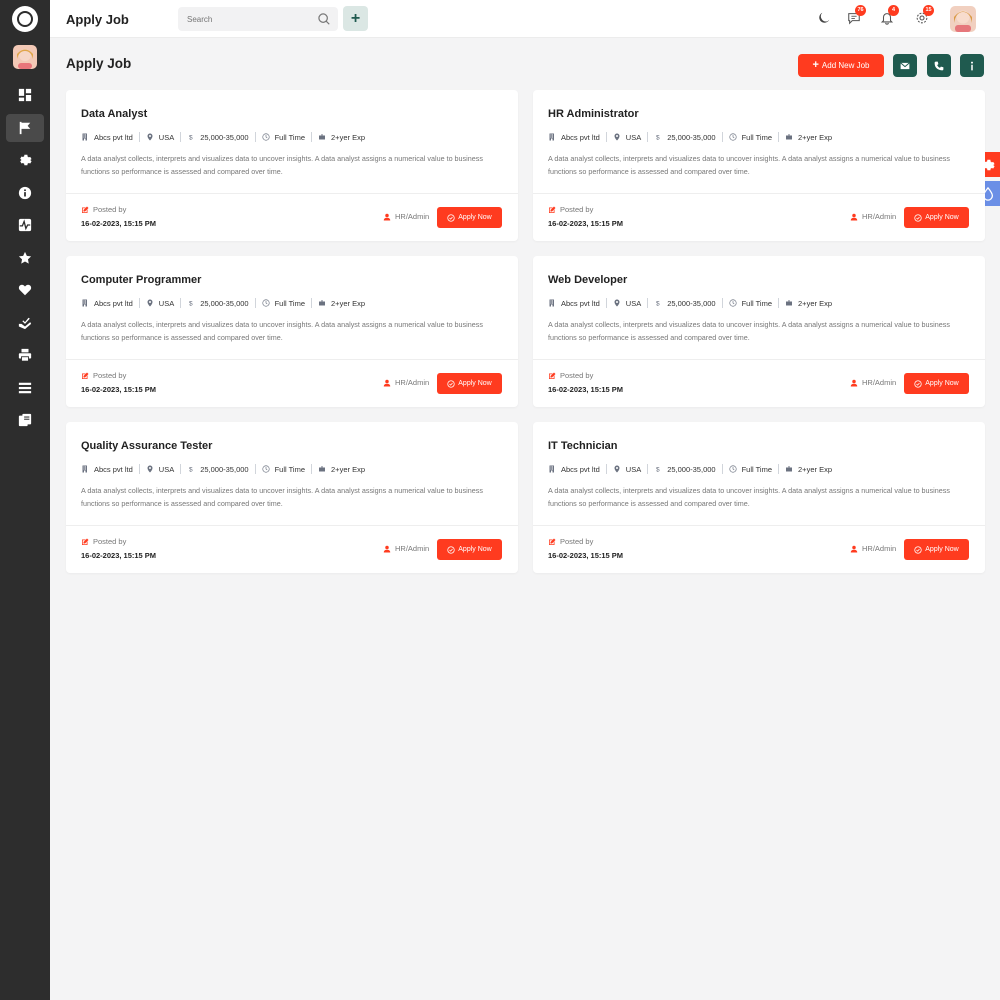 The image size is (1000, 1000). What do you see at coordinates (146, 446) in the screenshot?
I see `job-title: Quality Assurance Tester` at bounding box center [146, 446].